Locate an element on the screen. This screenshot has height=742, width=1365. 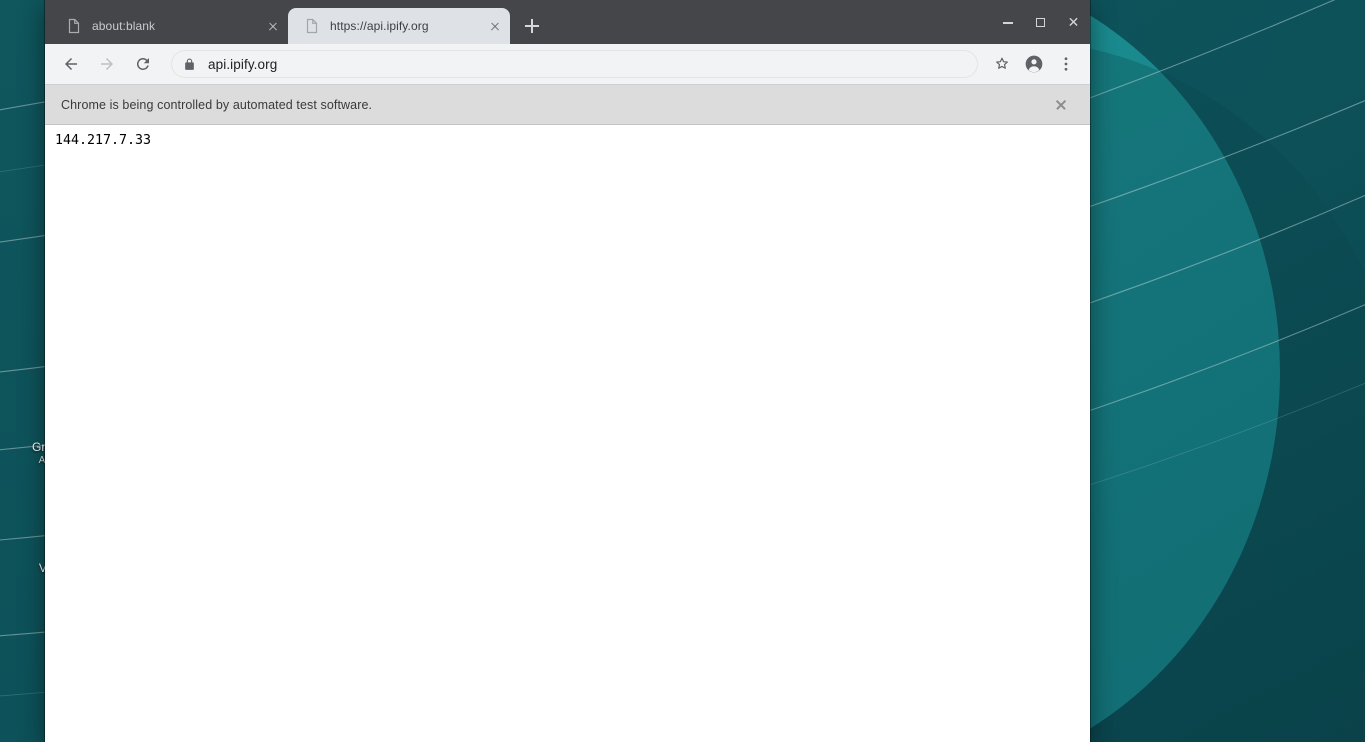
tab-title: about:blank is located at coordinates (124, 26).